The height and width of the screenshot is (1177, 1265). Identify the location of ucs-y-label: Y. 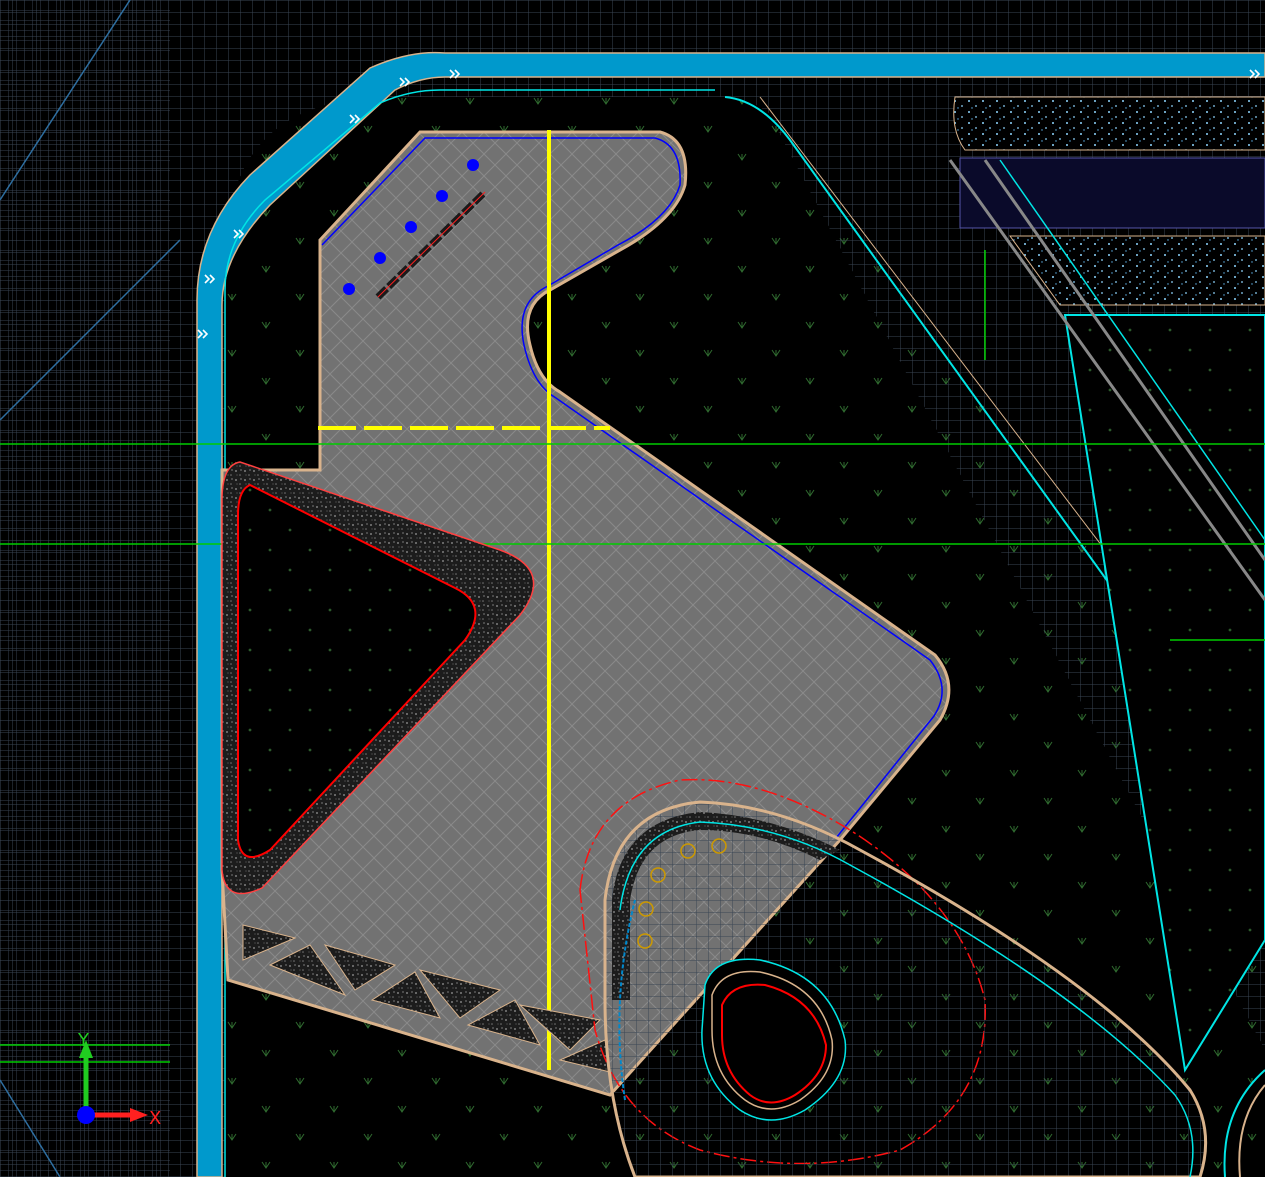
(83, 1040).